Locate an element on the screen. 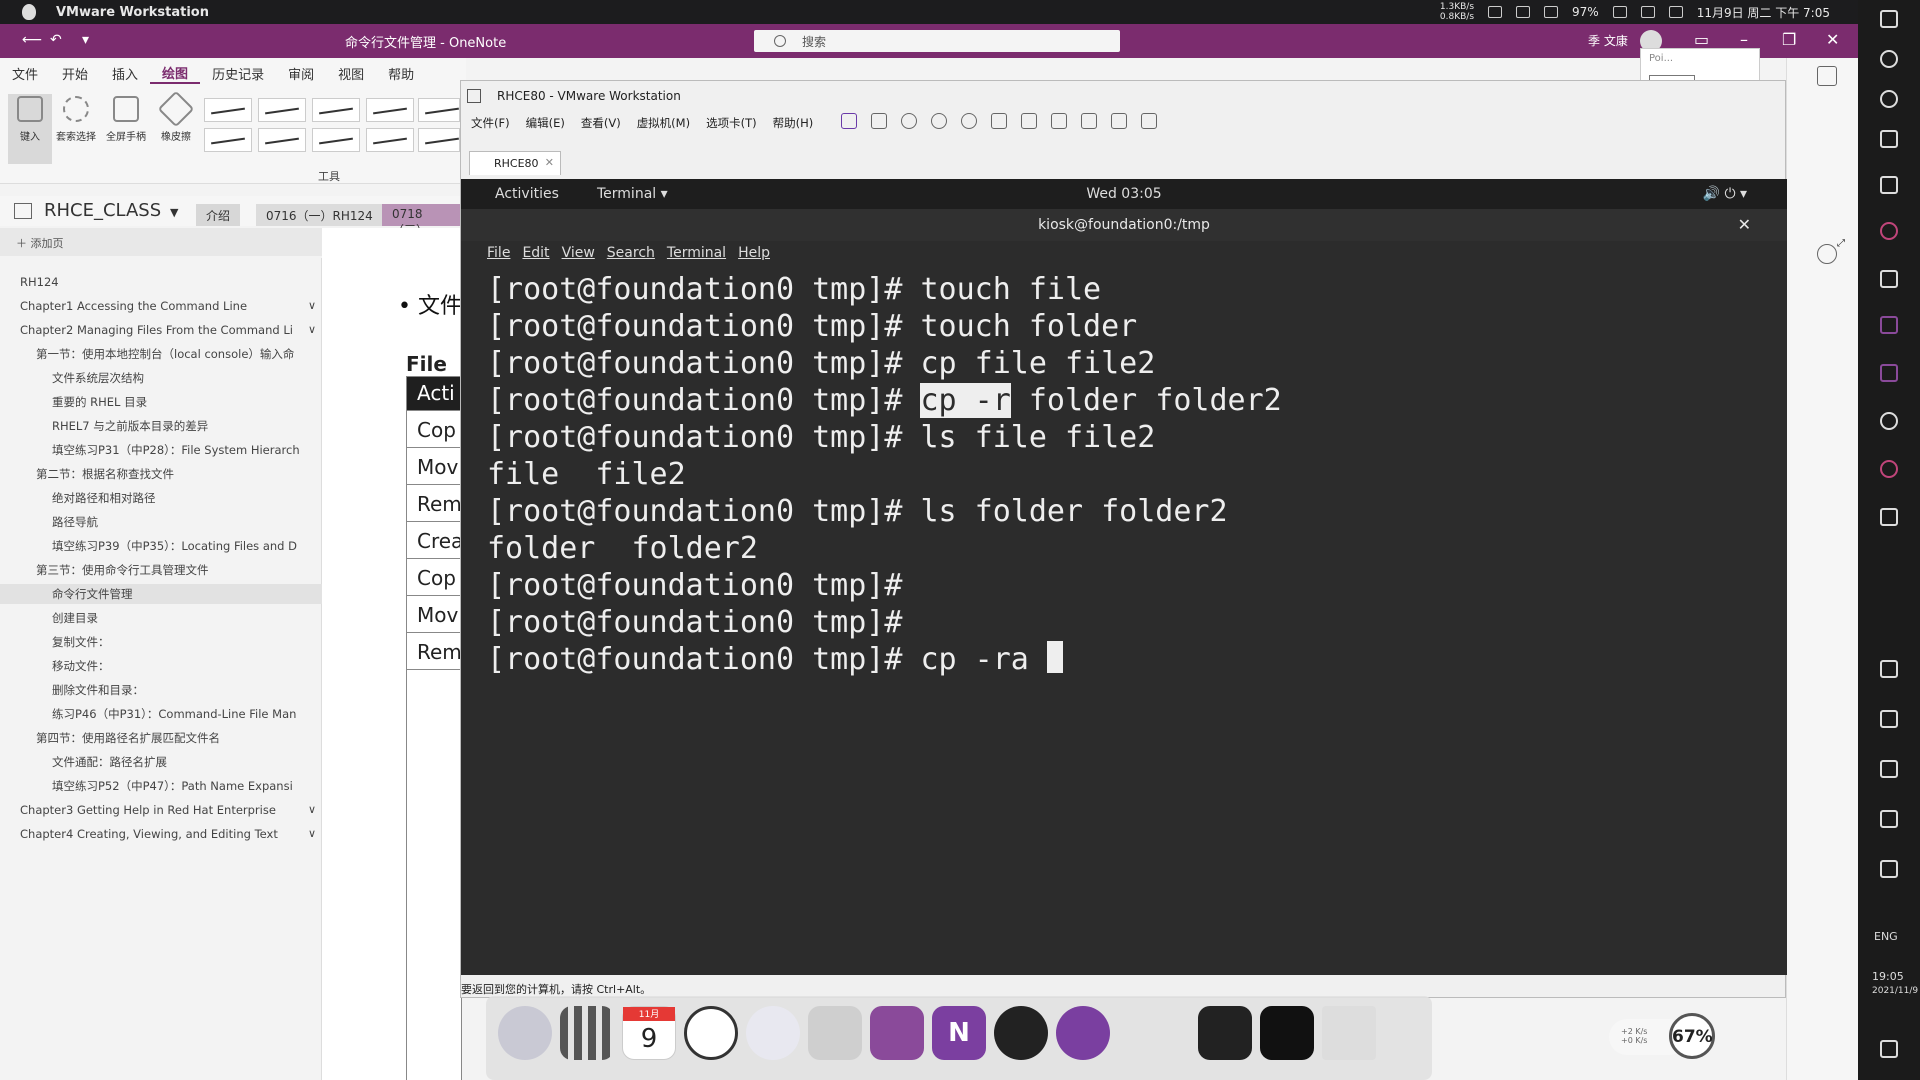 The image size is (1920, 1080). page-list-item: 练习P46（中P31）：Command-Line File Man is located at coordinates (161, 714).